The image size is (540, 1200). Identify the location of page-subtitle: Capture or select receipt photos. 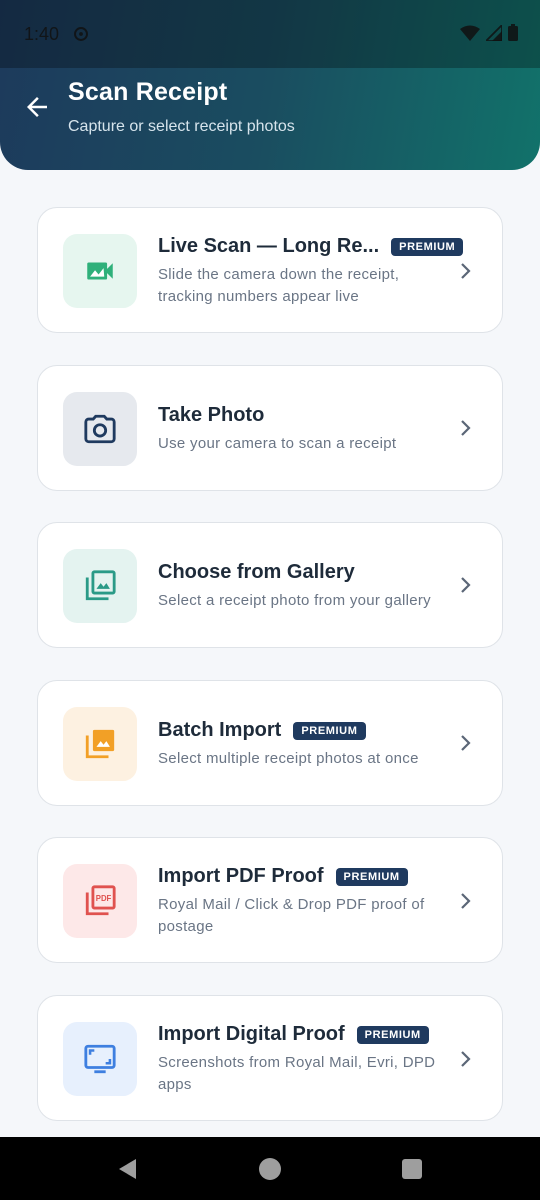
(181, 126).